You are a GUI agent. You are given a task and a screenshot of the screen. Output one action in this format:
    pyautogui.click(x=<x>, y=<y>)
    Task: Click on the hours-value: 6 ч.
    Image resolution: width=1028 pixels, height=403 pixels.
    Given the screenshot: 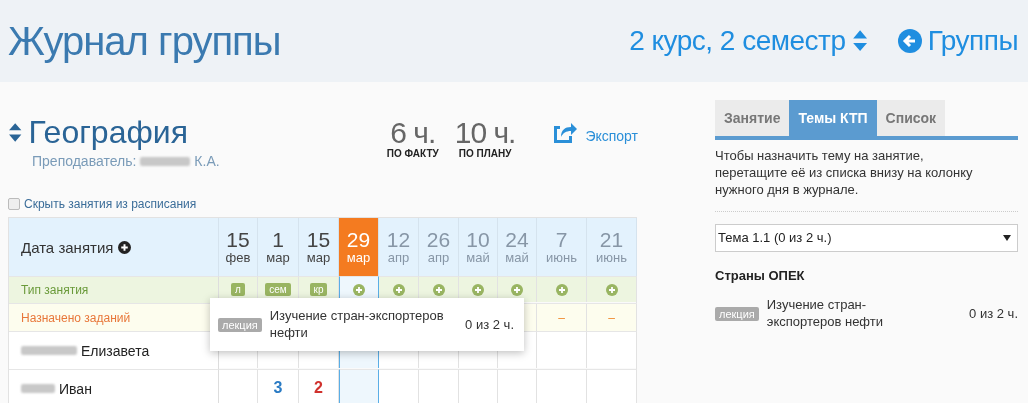 What is the action you would take?
    pyautogui.click(x=413, y=133)
    